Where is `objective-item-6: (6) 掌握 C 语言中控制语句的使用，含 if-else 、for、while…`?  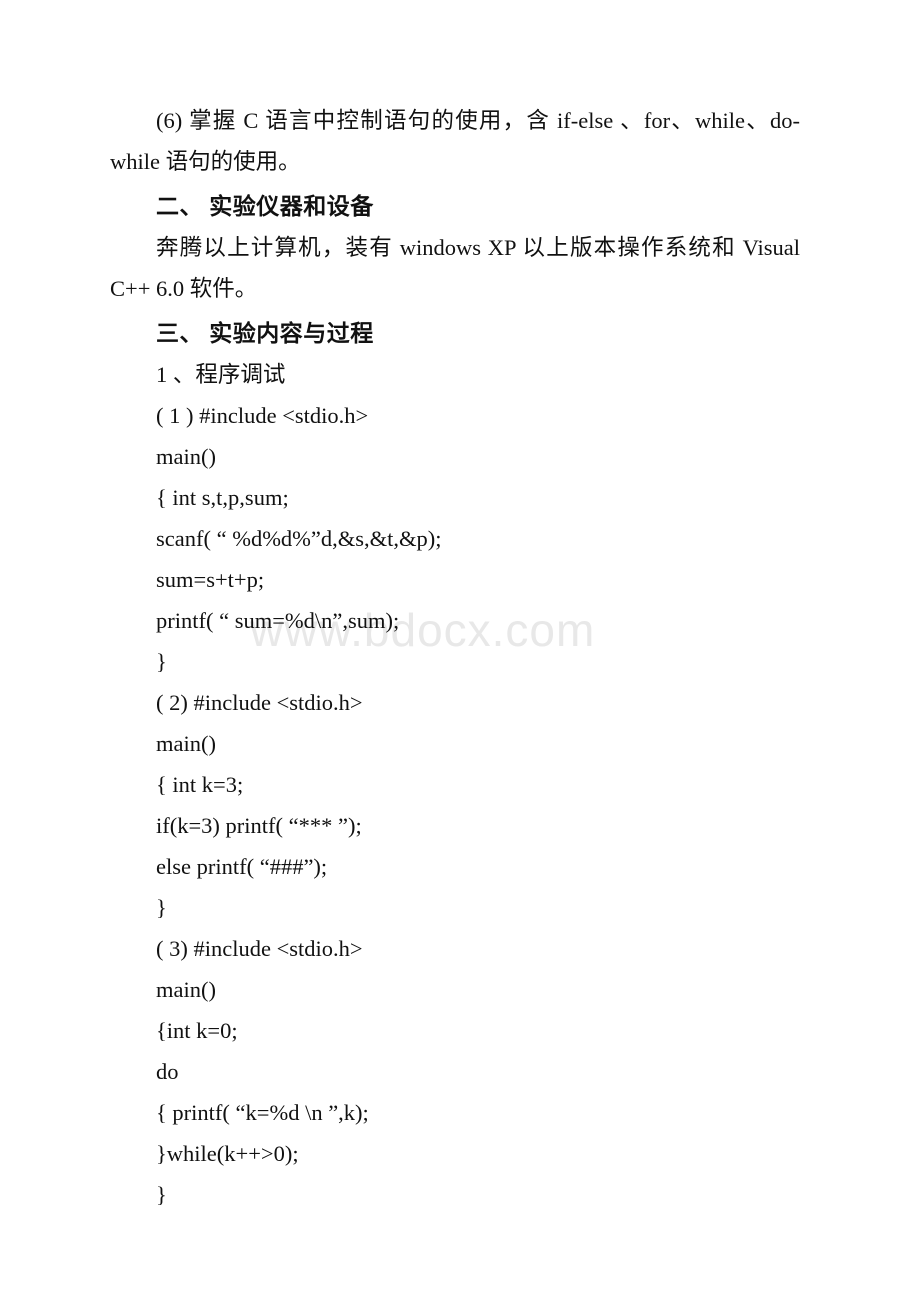
objective-item-6: (6) 掌握 C 语言中控制语句的使用，含 if-else 、for、while… is located at coordinates (455, 141).